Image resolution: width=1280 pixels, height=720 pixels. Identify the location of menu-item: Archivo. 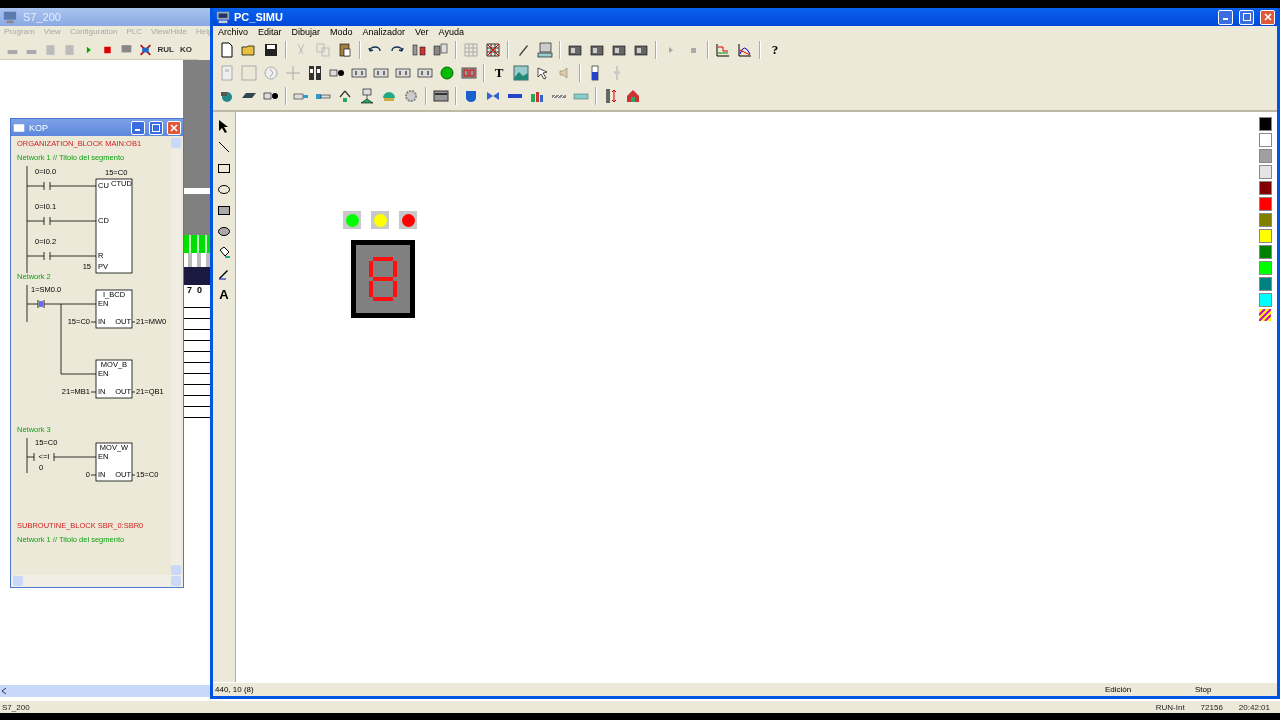
(233, 32).